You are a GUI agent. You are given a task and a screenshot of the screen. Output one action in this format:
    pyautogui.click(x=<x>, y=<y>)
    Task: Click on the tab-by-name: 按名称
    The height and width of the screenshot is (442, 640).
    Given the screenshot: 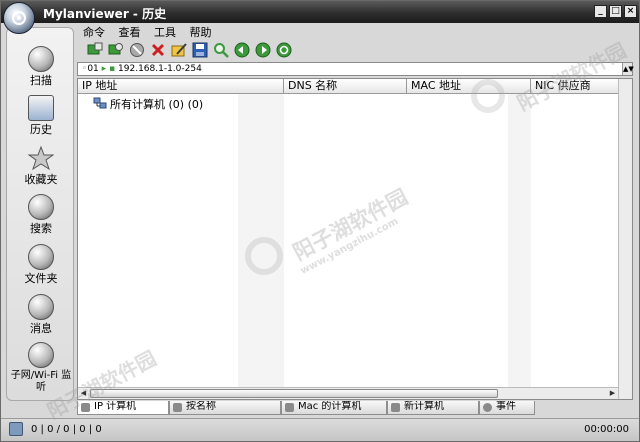 What is the action you would take?
    pyautogui.click(x=225, y=408)
    